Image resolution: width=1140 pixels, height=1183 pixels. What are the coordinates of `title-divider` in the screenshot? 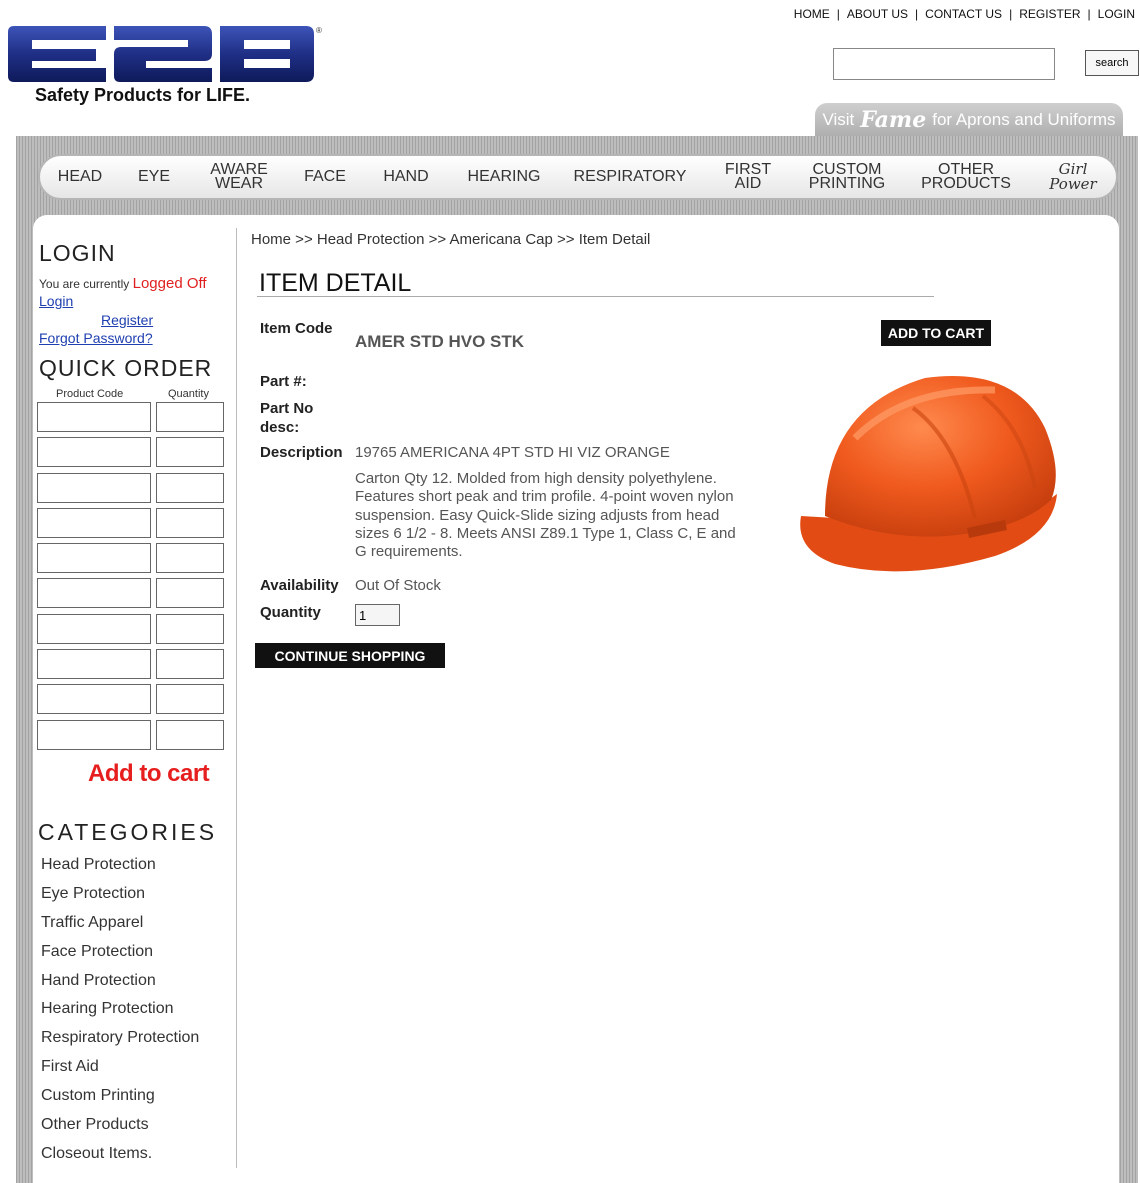 It's located at (595, 296).